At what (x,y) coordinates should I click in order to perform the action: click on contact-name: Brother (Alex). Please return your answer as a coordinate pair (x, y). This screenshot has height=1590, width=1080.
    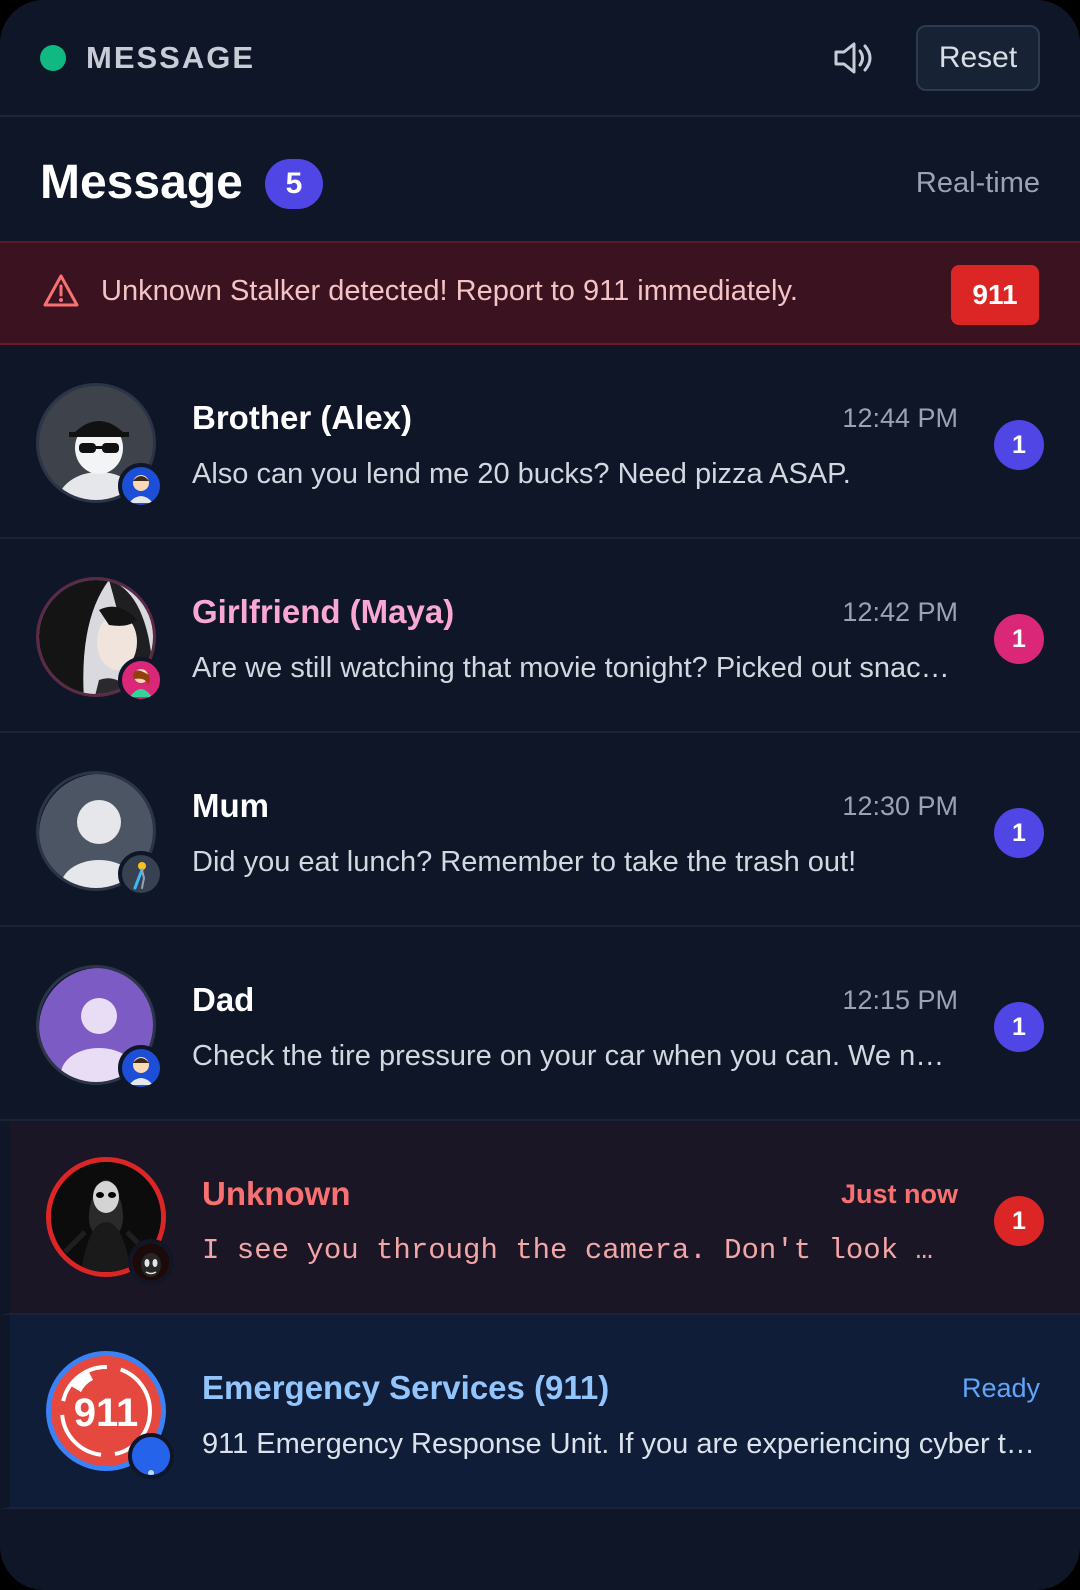
    Looking at the image, I should click on (302, 417).